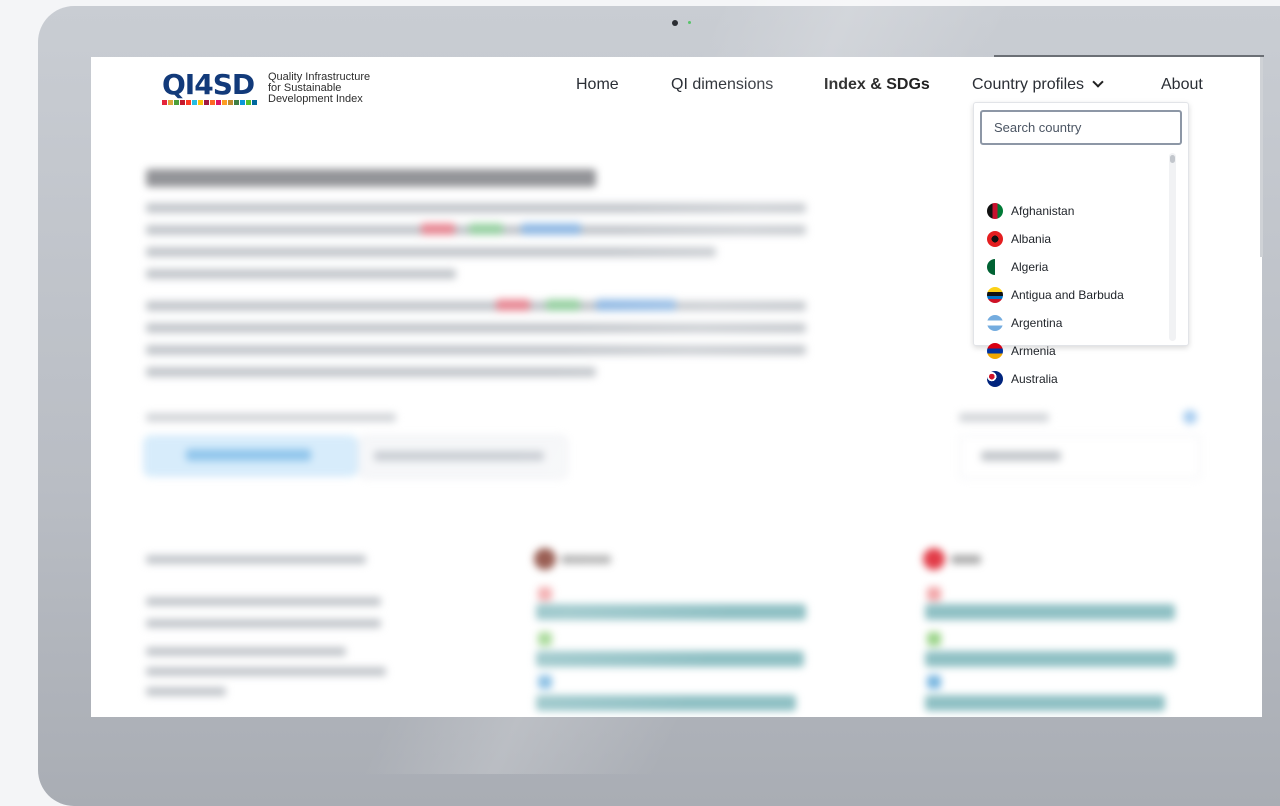  I want to click on country-option-albania: Albania, so click(1019, 239).